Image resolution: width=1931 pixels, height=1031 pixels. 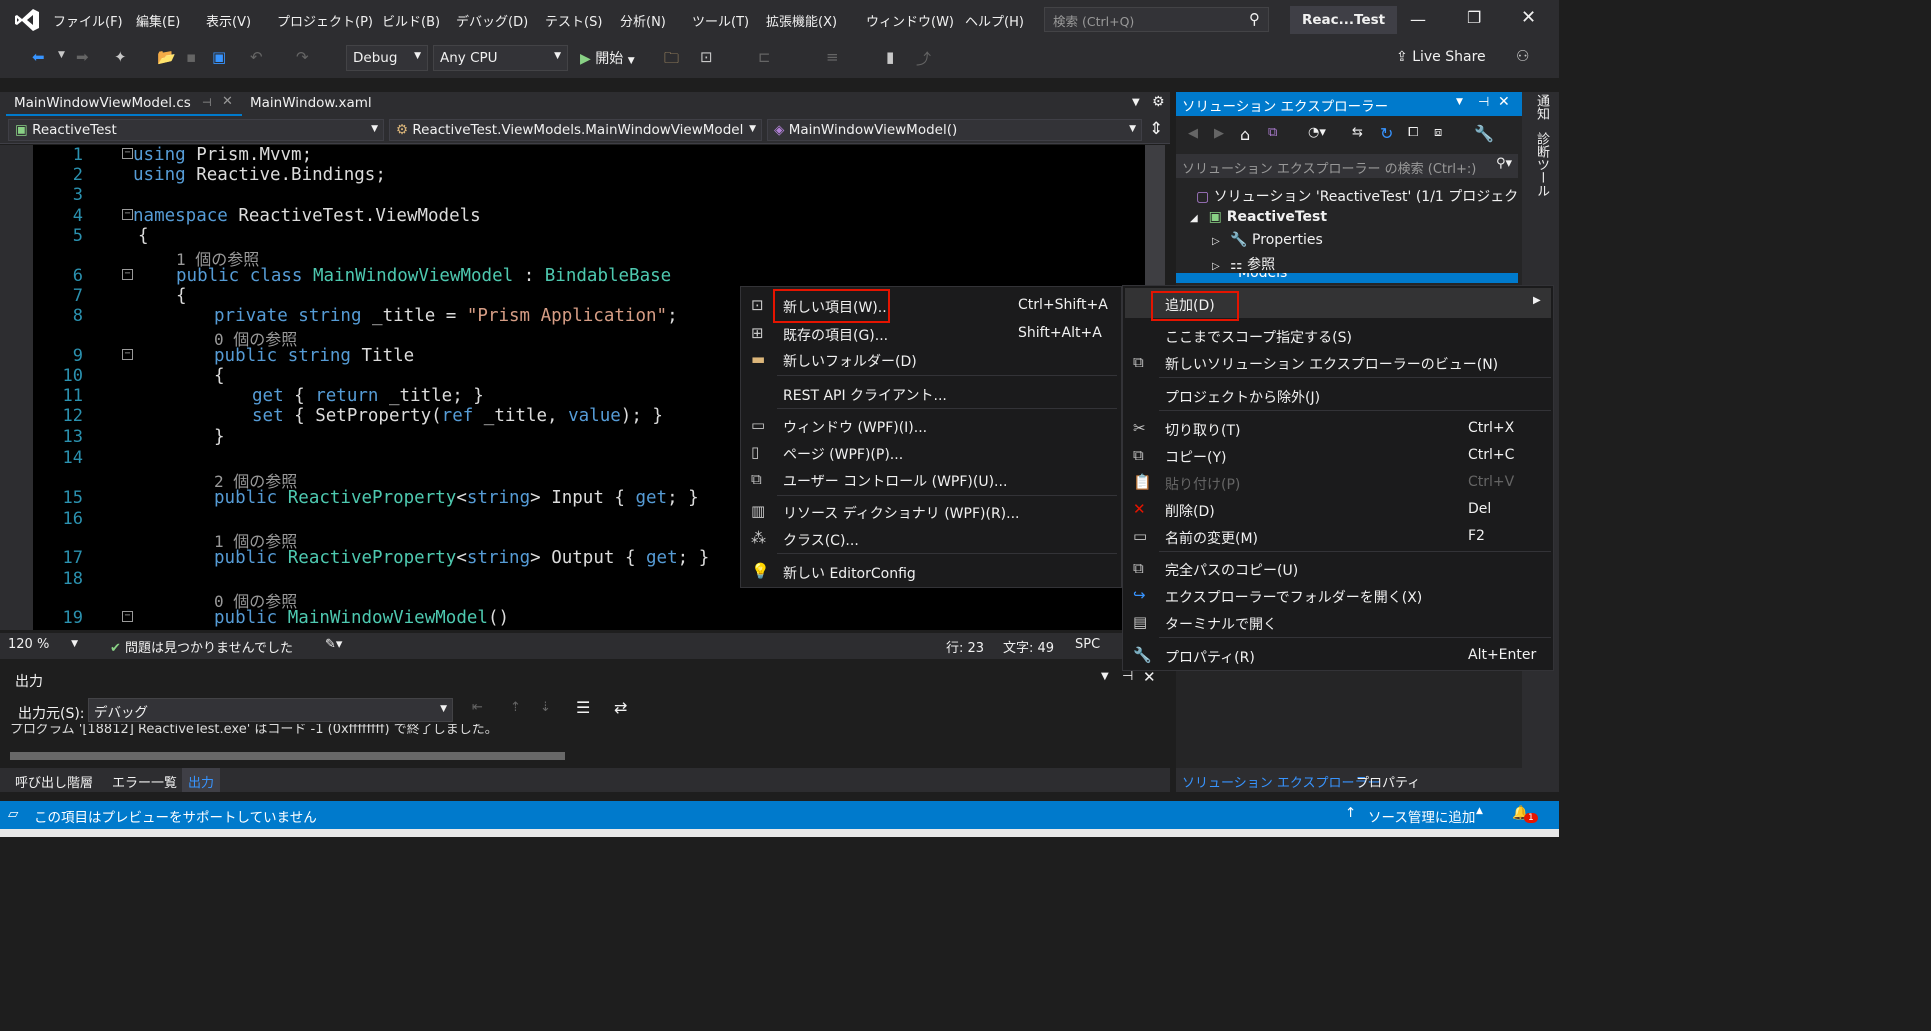 What do you see at coordinates (954, 130) in the screenshot?
I see `member-dropdown: ◈ MainWindowViewModel() ▼` at bounding box center [954, 130].